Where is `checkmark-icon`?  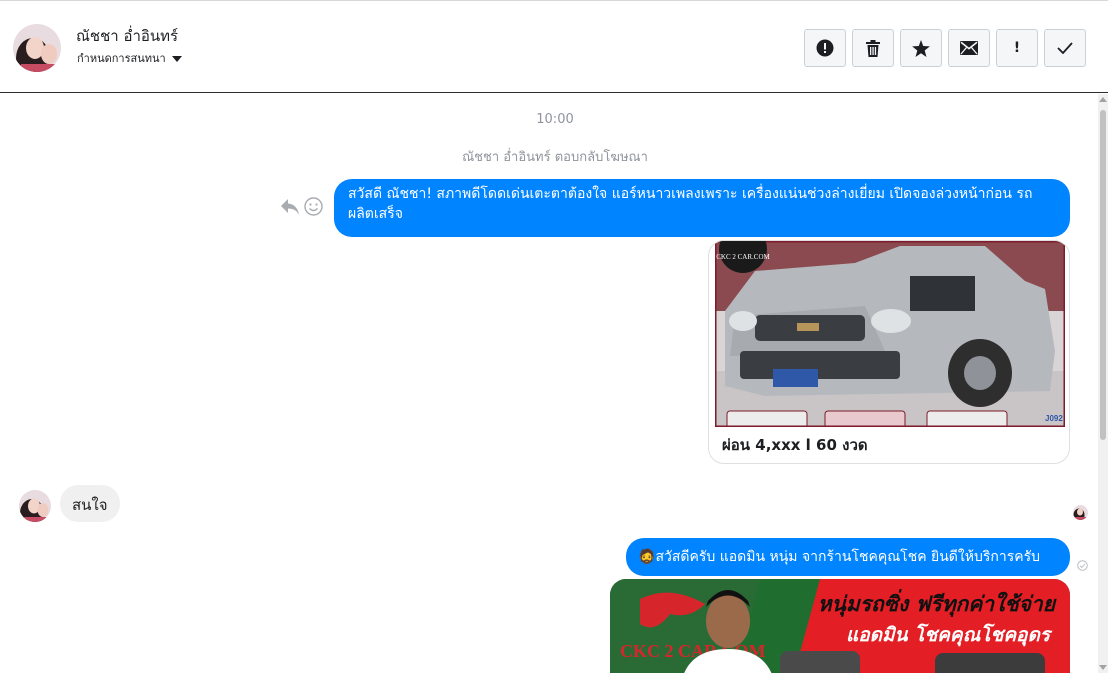 checkmark-icon is located at coordinates (1065, 48).